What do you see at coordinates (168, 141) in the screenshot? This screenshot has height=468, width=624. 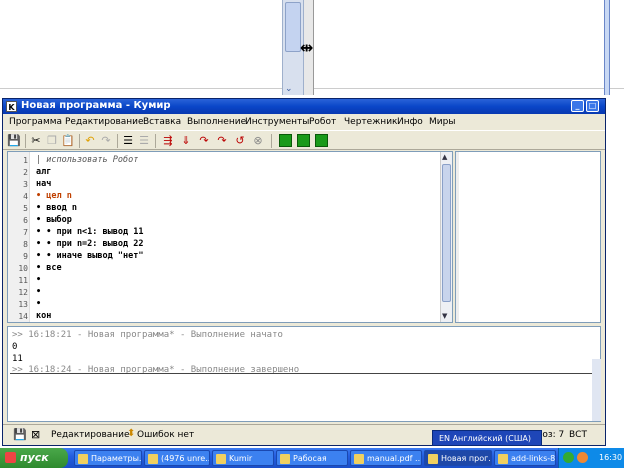 I see `run-icon: ⇶` at bounding box center [168, 141].